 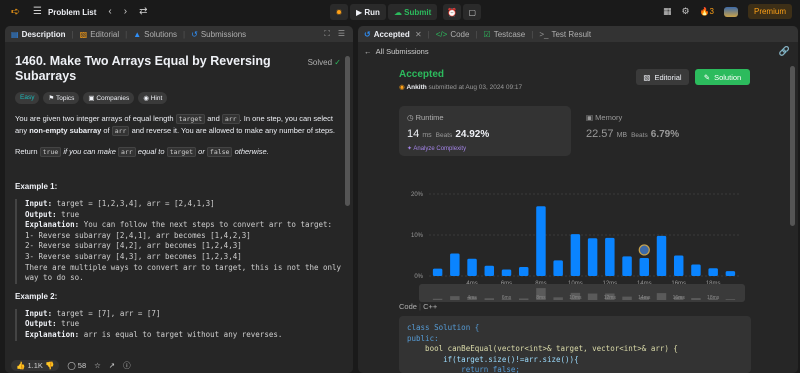 I want to click on code-icon: </>, so click(x=441, y=34).